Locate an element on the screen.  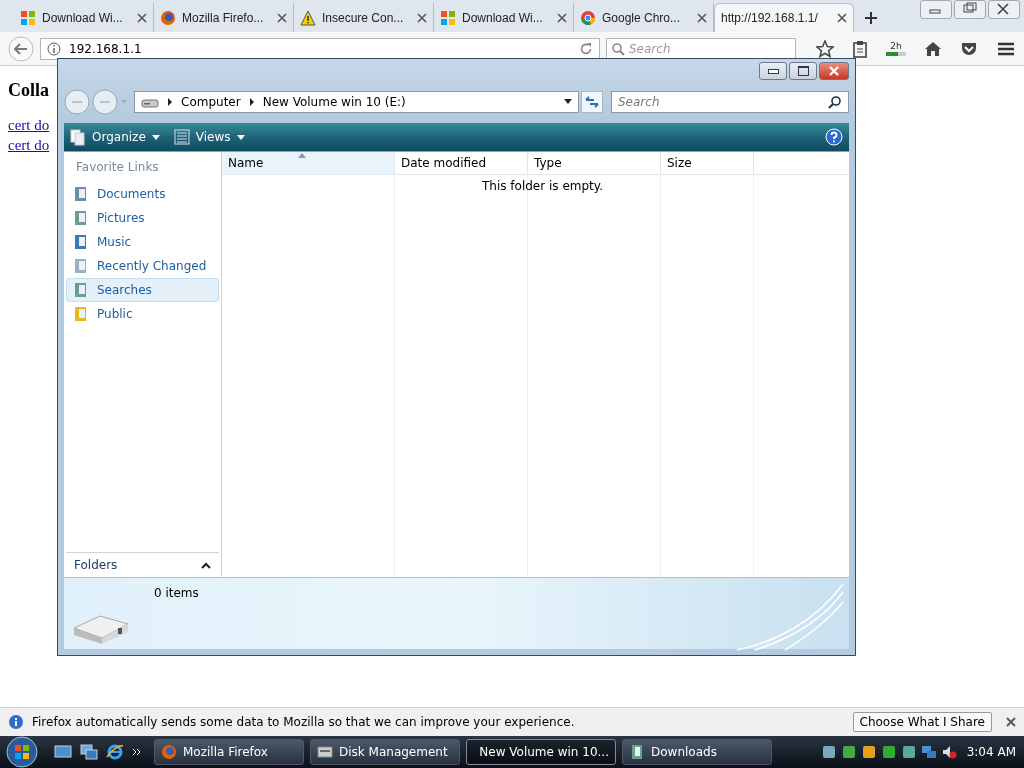
taskbar-button: Mozilla Firefox is located at coordinates (229, 752).